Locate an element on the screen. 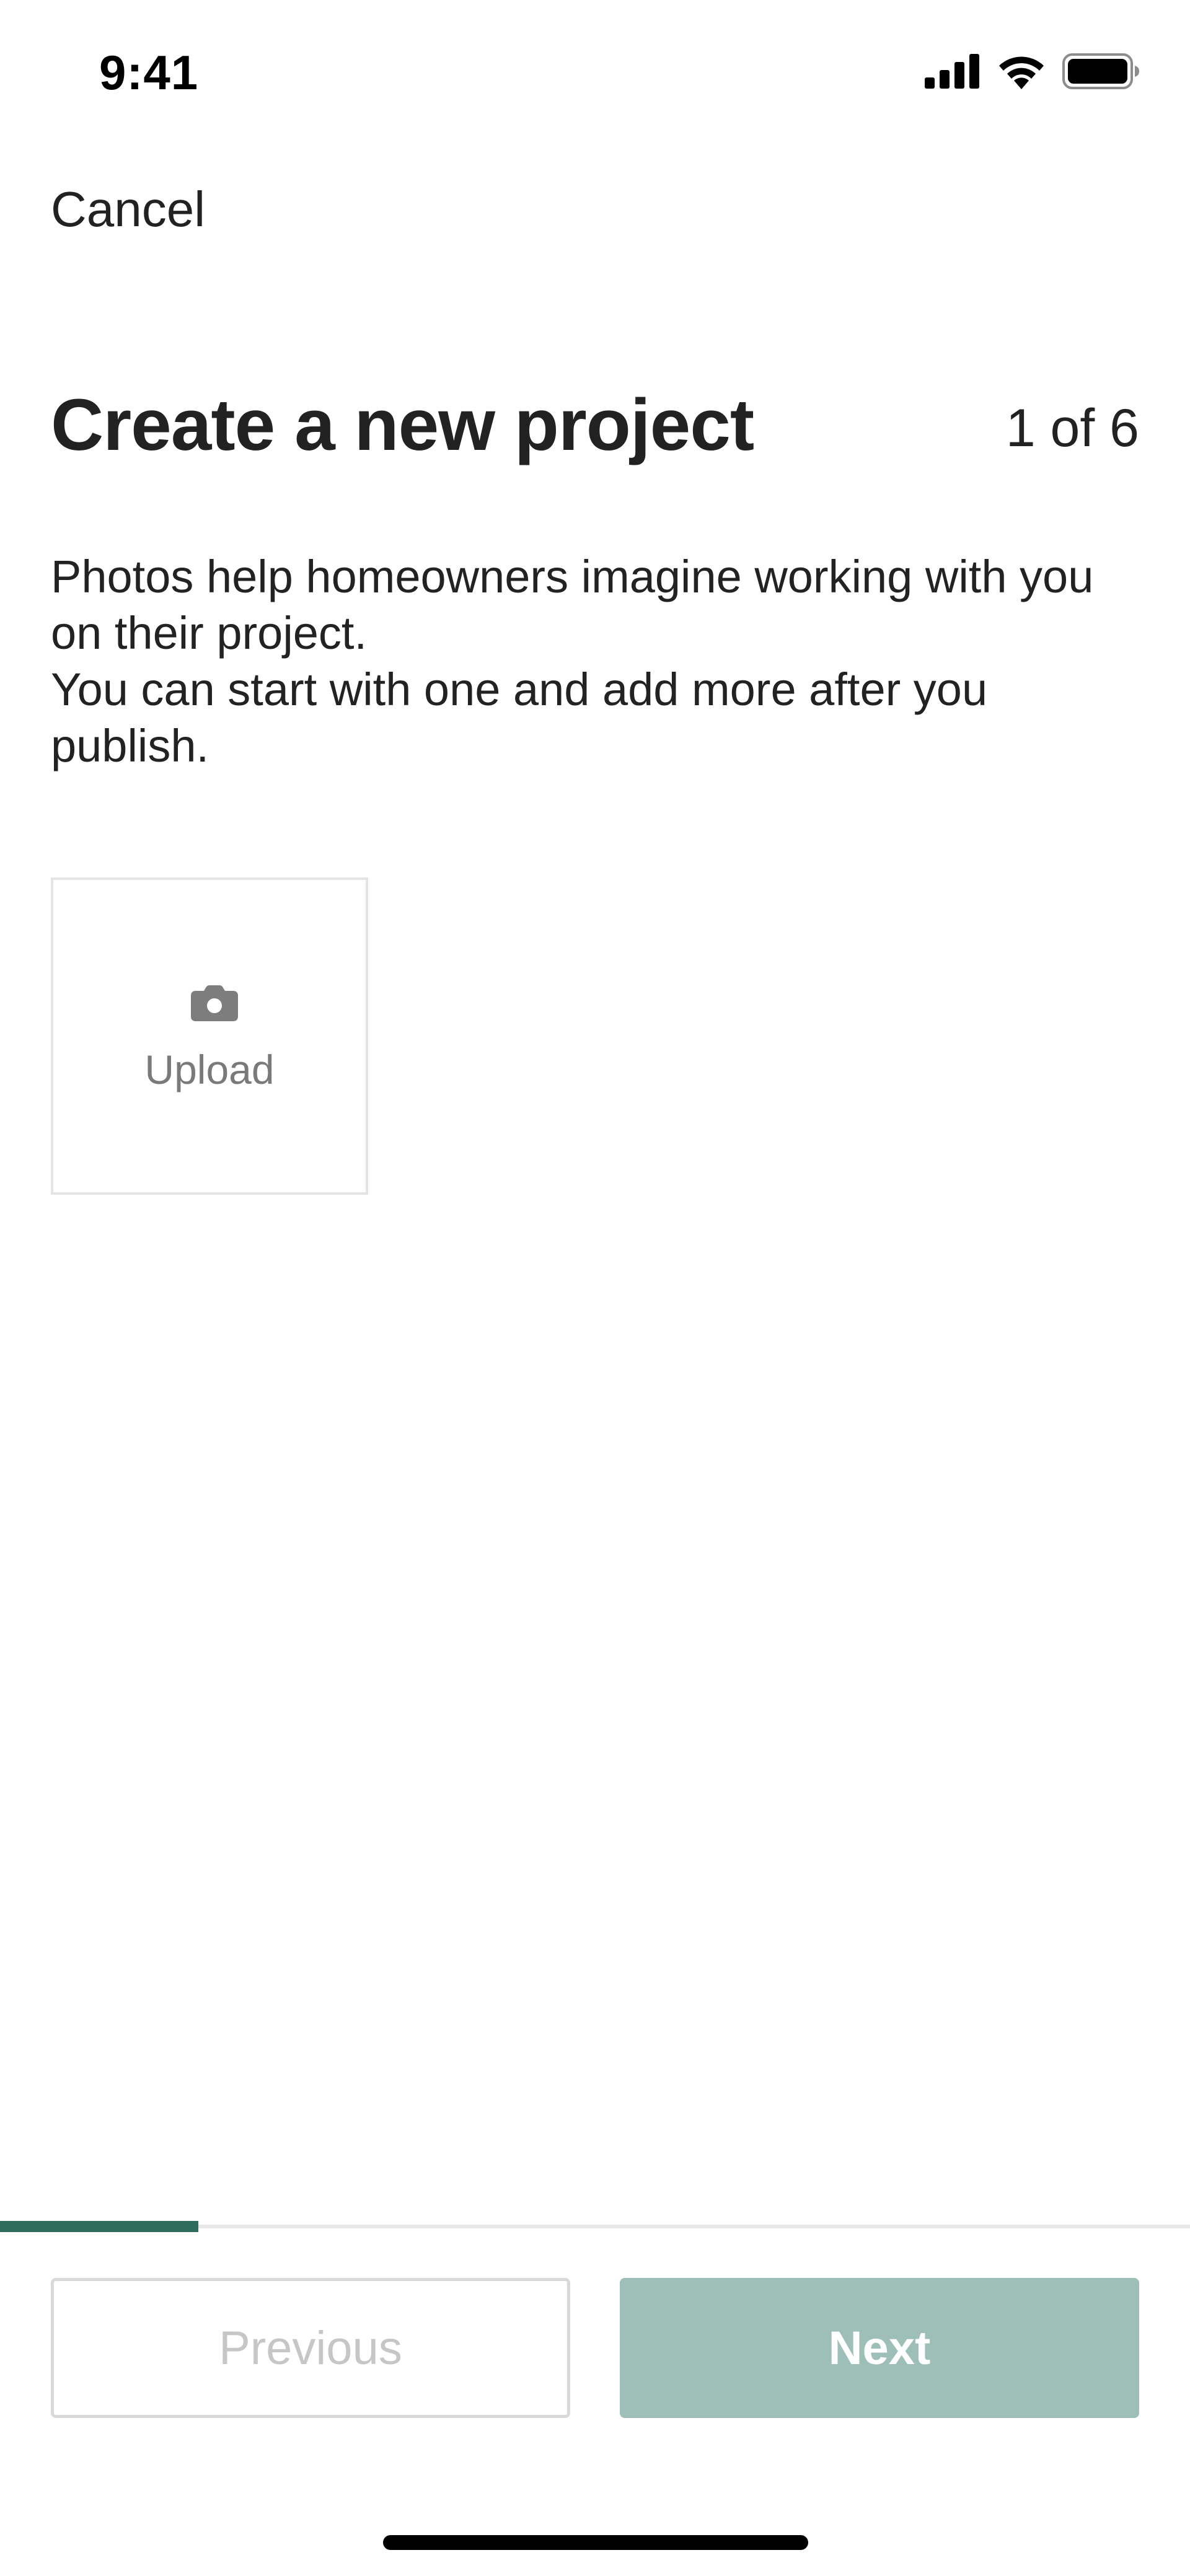 This screenshot has height=2576, width=1190. status-bar: 9:41 is located at coordinates (595, 71).